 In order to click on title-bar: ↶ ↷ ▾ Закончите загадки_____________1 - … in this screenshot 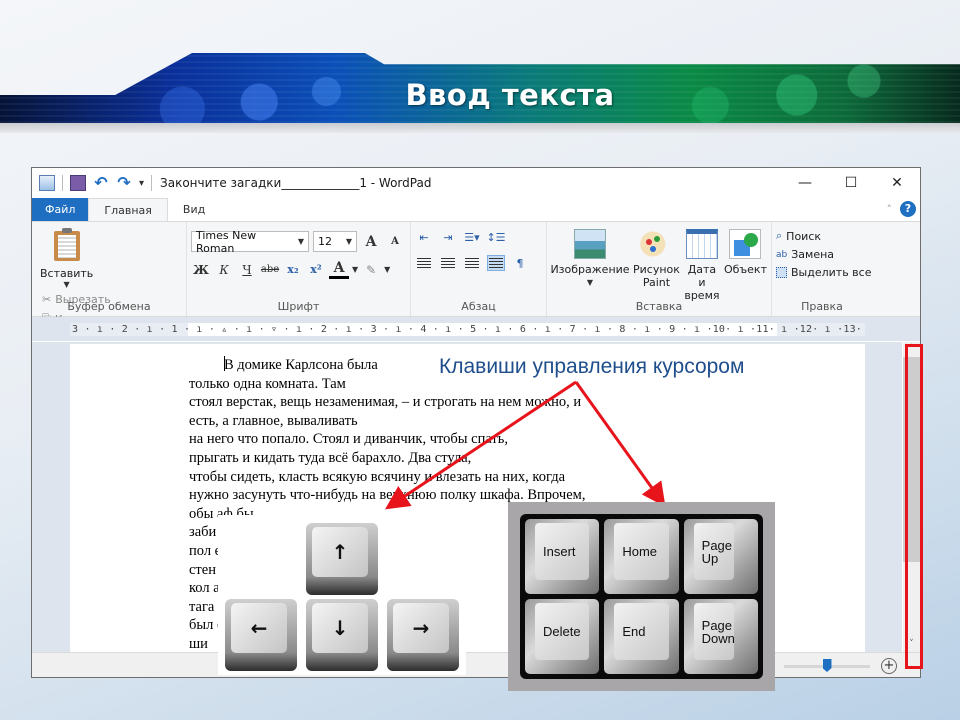, I will do `click(476, 183)`.